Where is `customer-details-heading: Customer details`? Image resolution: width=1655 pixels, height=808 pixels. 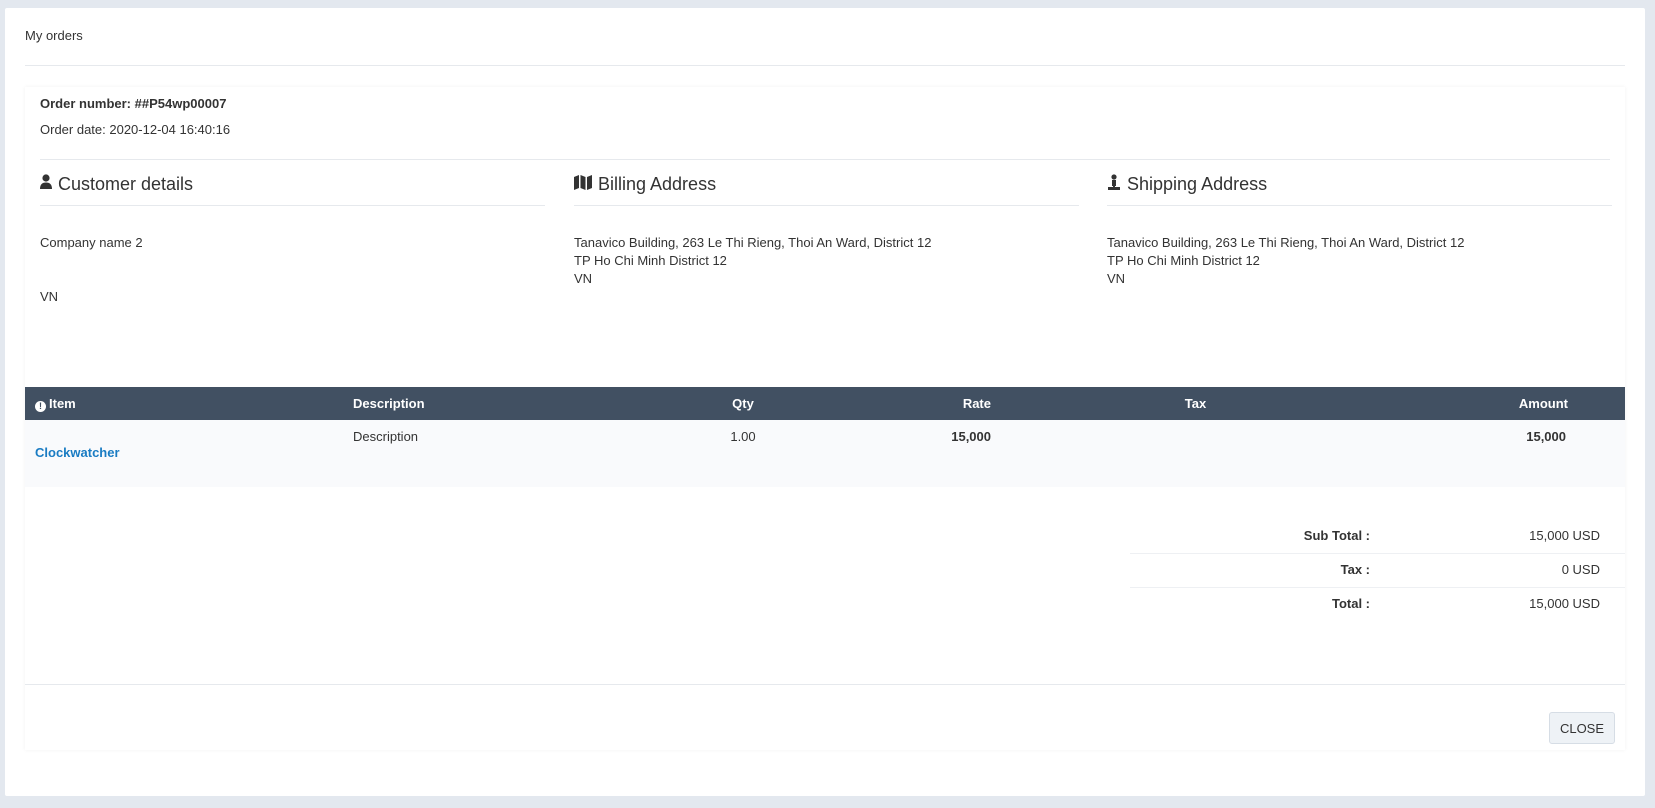
customer-details-heading: Customer details is located at coordinates (292, 184).